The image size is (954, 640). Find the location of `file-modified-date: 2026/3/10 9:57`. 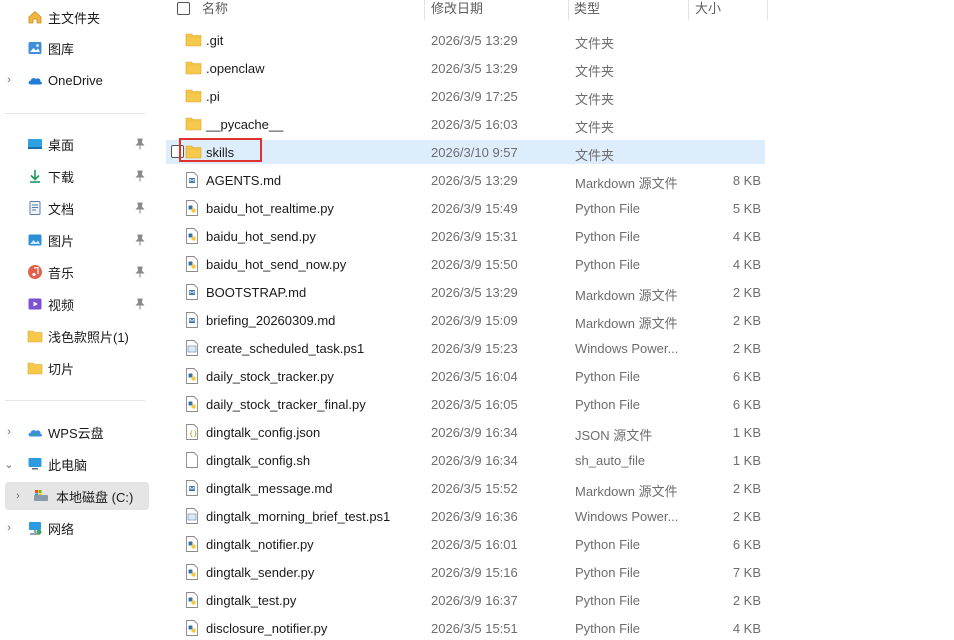

file-modified-date: 2026/3/10 9:57 is located at coordinates (474, 152).